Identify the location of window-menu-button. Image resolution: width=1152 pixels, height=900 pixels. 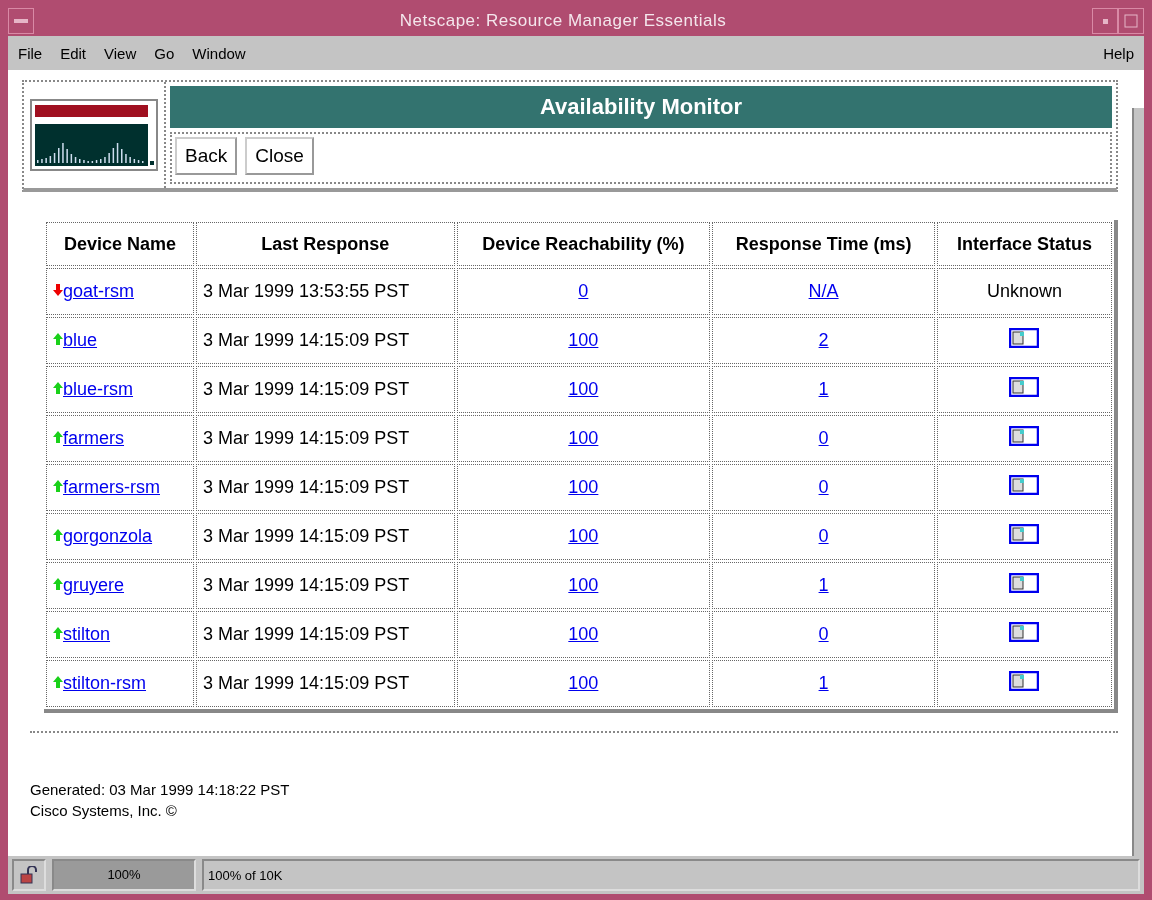
(21, 21).